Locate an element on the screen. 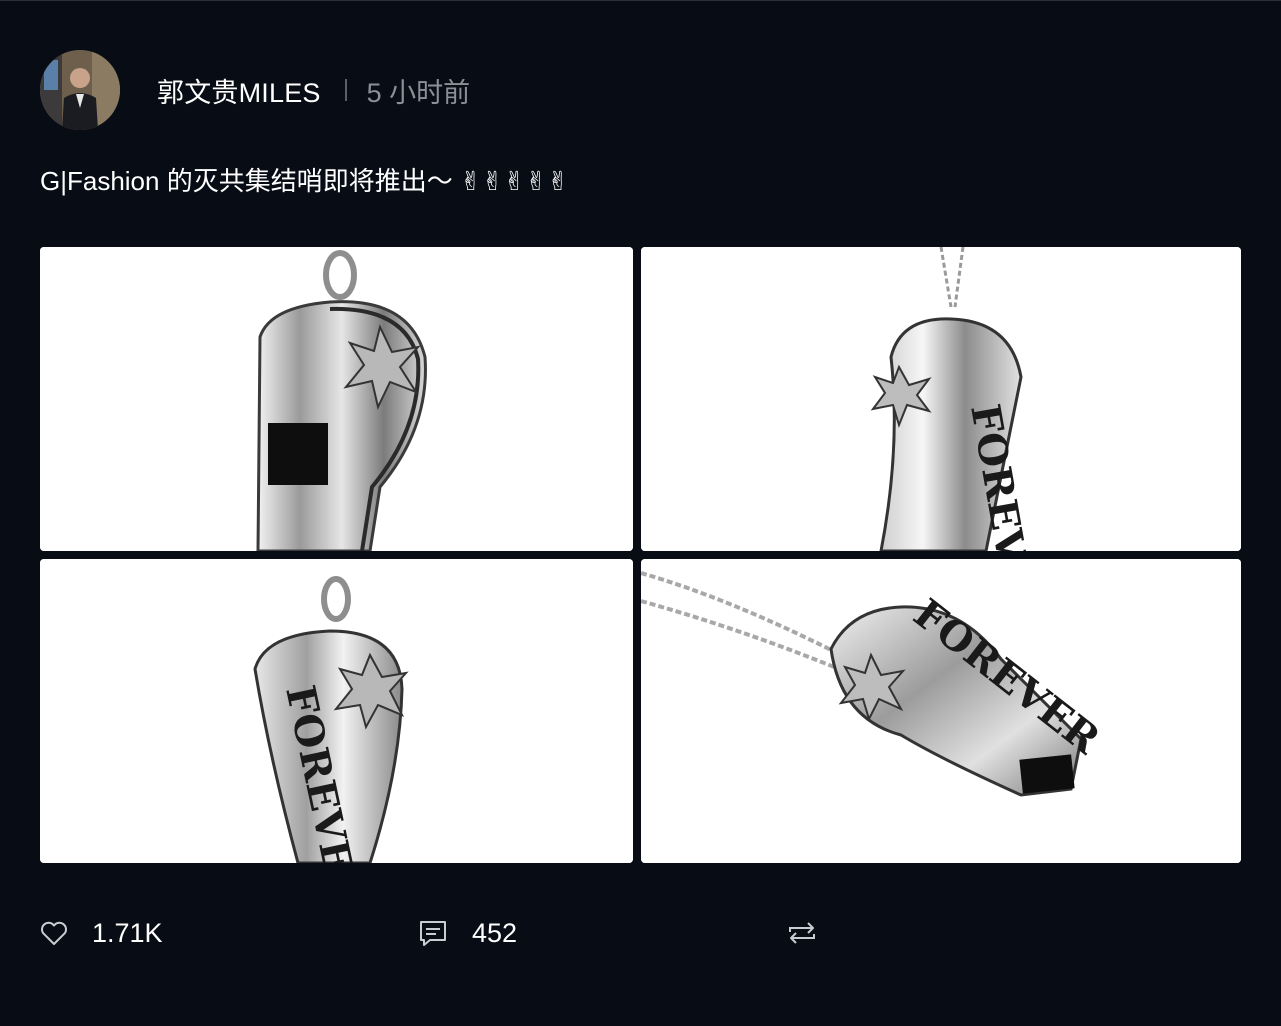 This screenshot has width=1281, height=1026. whistle-photo-3: FOREVER is located at coordinates (336, 711).